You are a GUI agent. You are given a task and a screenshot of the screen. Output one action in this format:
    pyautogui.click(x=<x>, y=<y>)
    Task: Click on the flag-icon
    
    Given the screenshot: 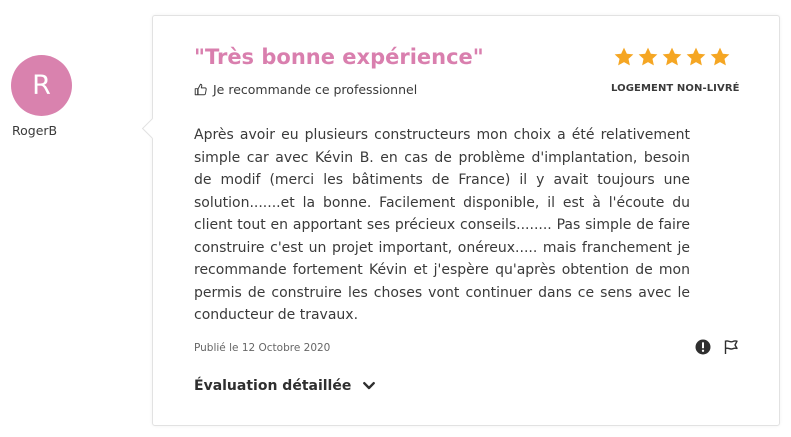 What is the action you would take?
    pyautogui.click(x=732, y=348)
    